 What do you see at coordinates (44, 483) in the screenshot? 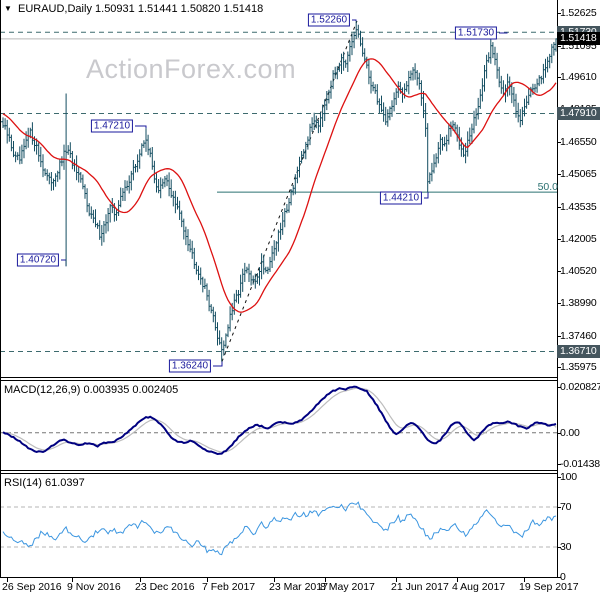
I see `rsi-indicator-label: RSI(14) 61.0397` at bounding box center [44, 483].